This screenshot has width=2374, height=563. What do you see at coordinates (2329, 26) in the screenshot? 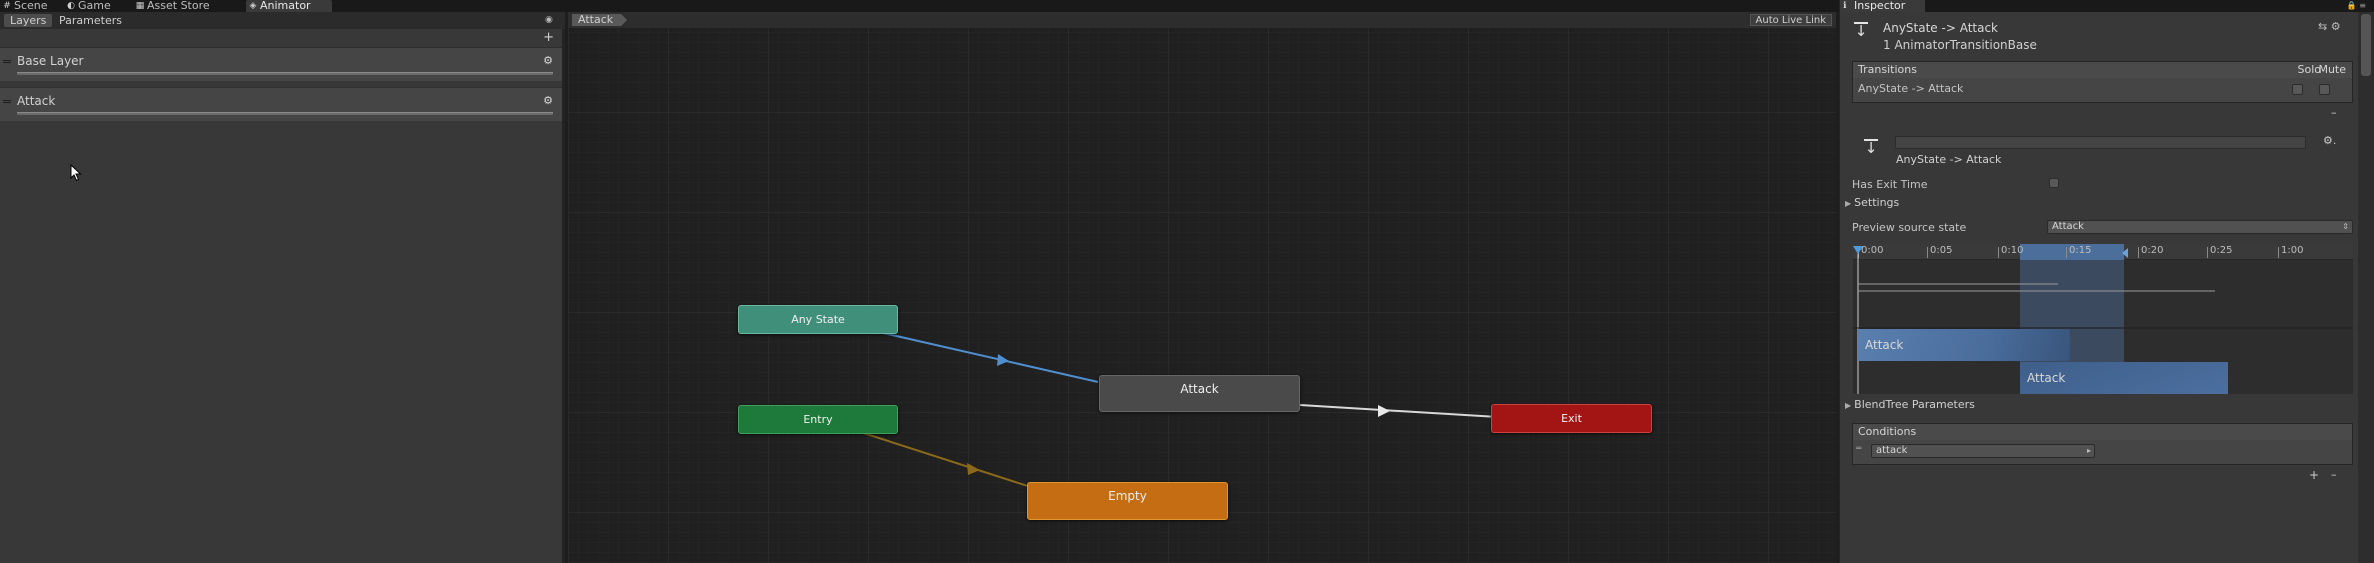
I see `settings-icon: ⇆ ⚙` at bounding box center [2329, 26].